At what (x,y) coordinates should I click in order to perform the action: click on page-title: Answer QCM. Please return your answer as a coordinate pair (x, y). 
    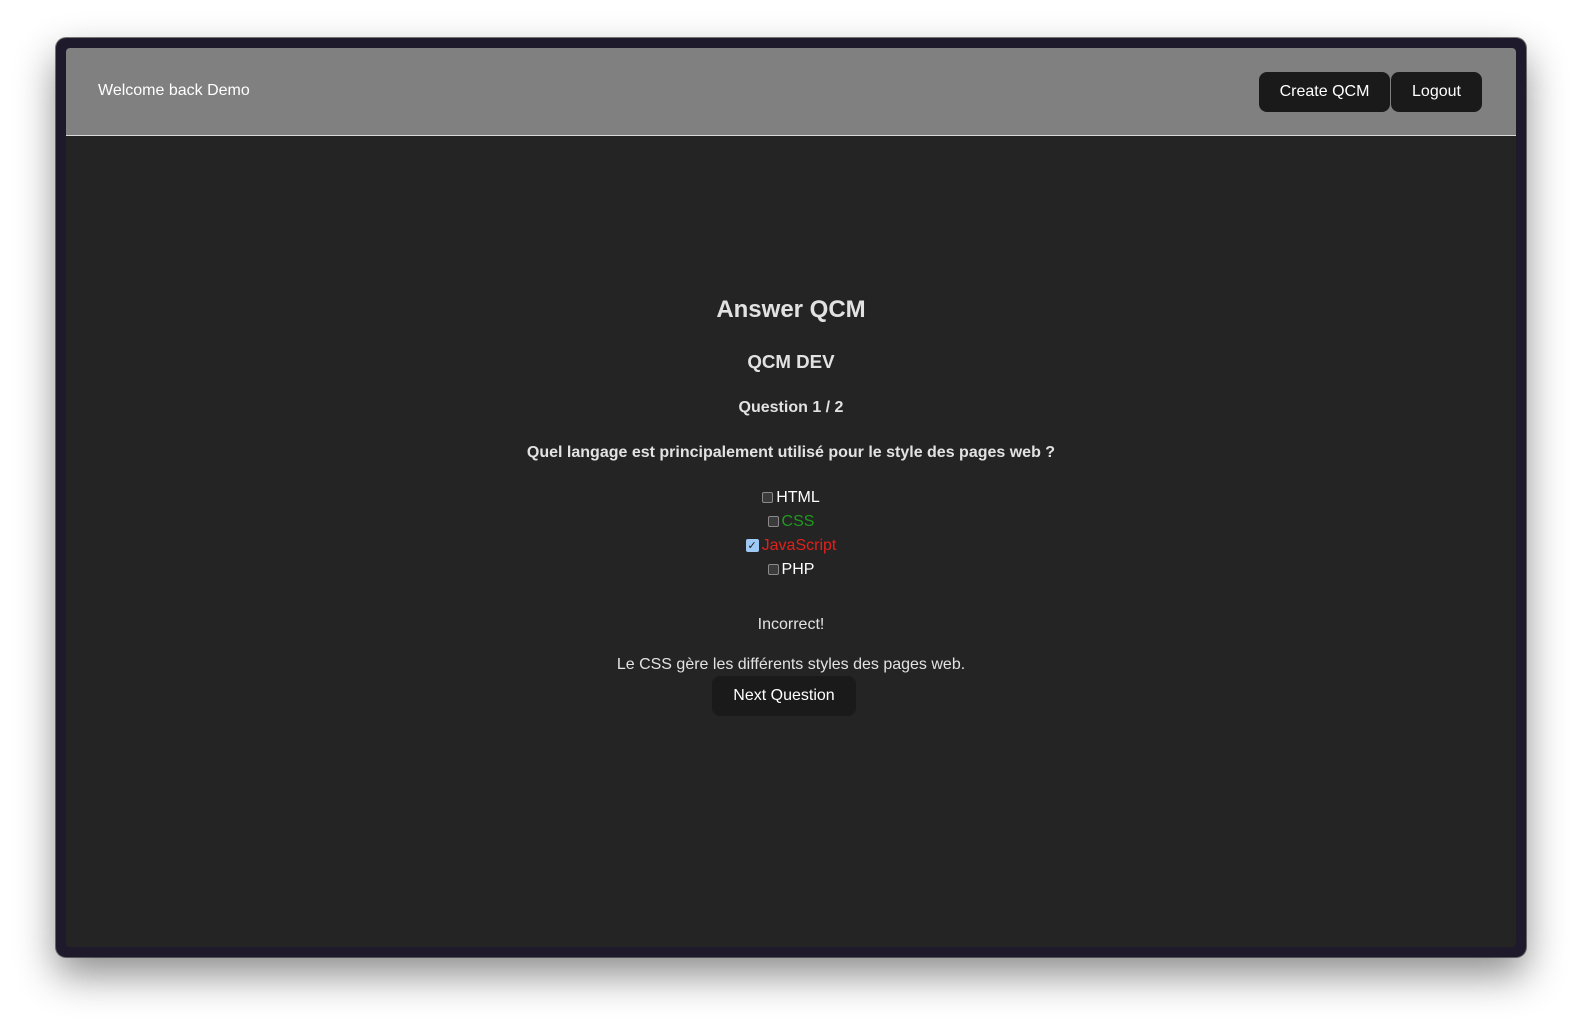
    Looking at the image, I should click on (791, 309).